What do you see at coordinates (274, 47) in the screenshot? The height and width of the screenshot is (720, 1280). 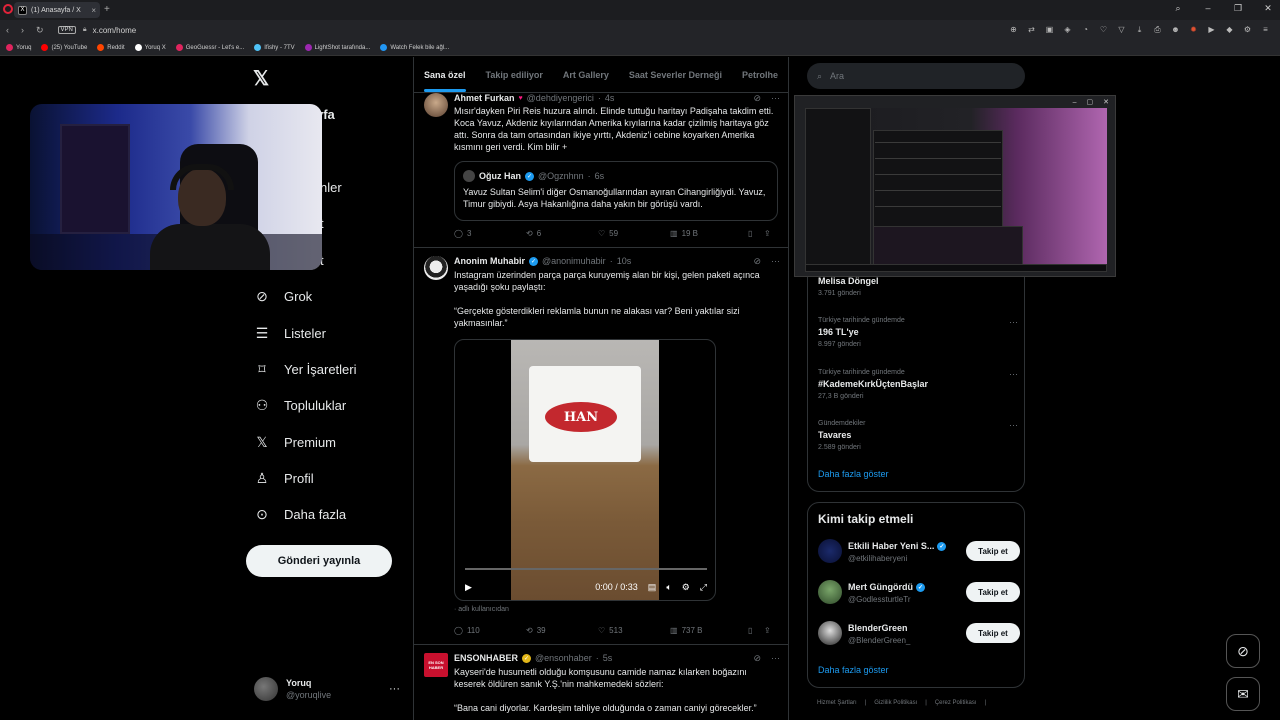 I see `bookmark-item: Ifishy - 7TV` at bounding box center [274, 47].